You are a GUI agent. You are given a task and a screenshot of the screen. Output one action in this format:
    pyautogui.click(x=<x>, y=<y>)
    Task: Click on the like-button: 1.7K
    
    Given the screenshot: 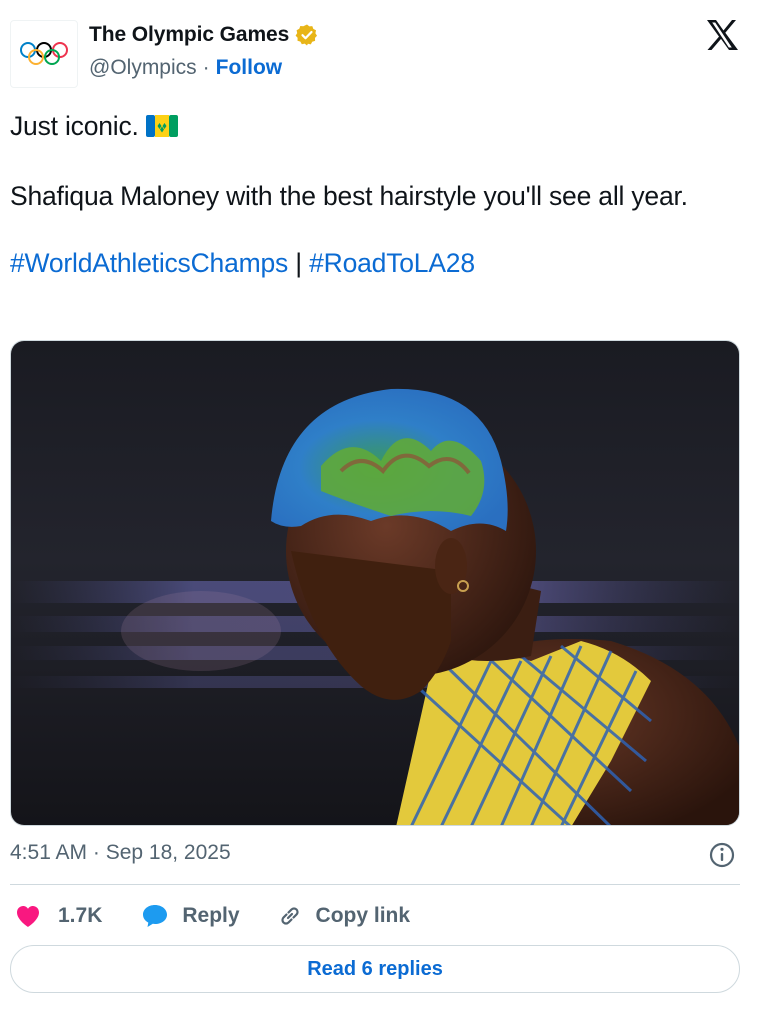 What is the action you would take?
    pyautogui.click(x=58, y=916)
    